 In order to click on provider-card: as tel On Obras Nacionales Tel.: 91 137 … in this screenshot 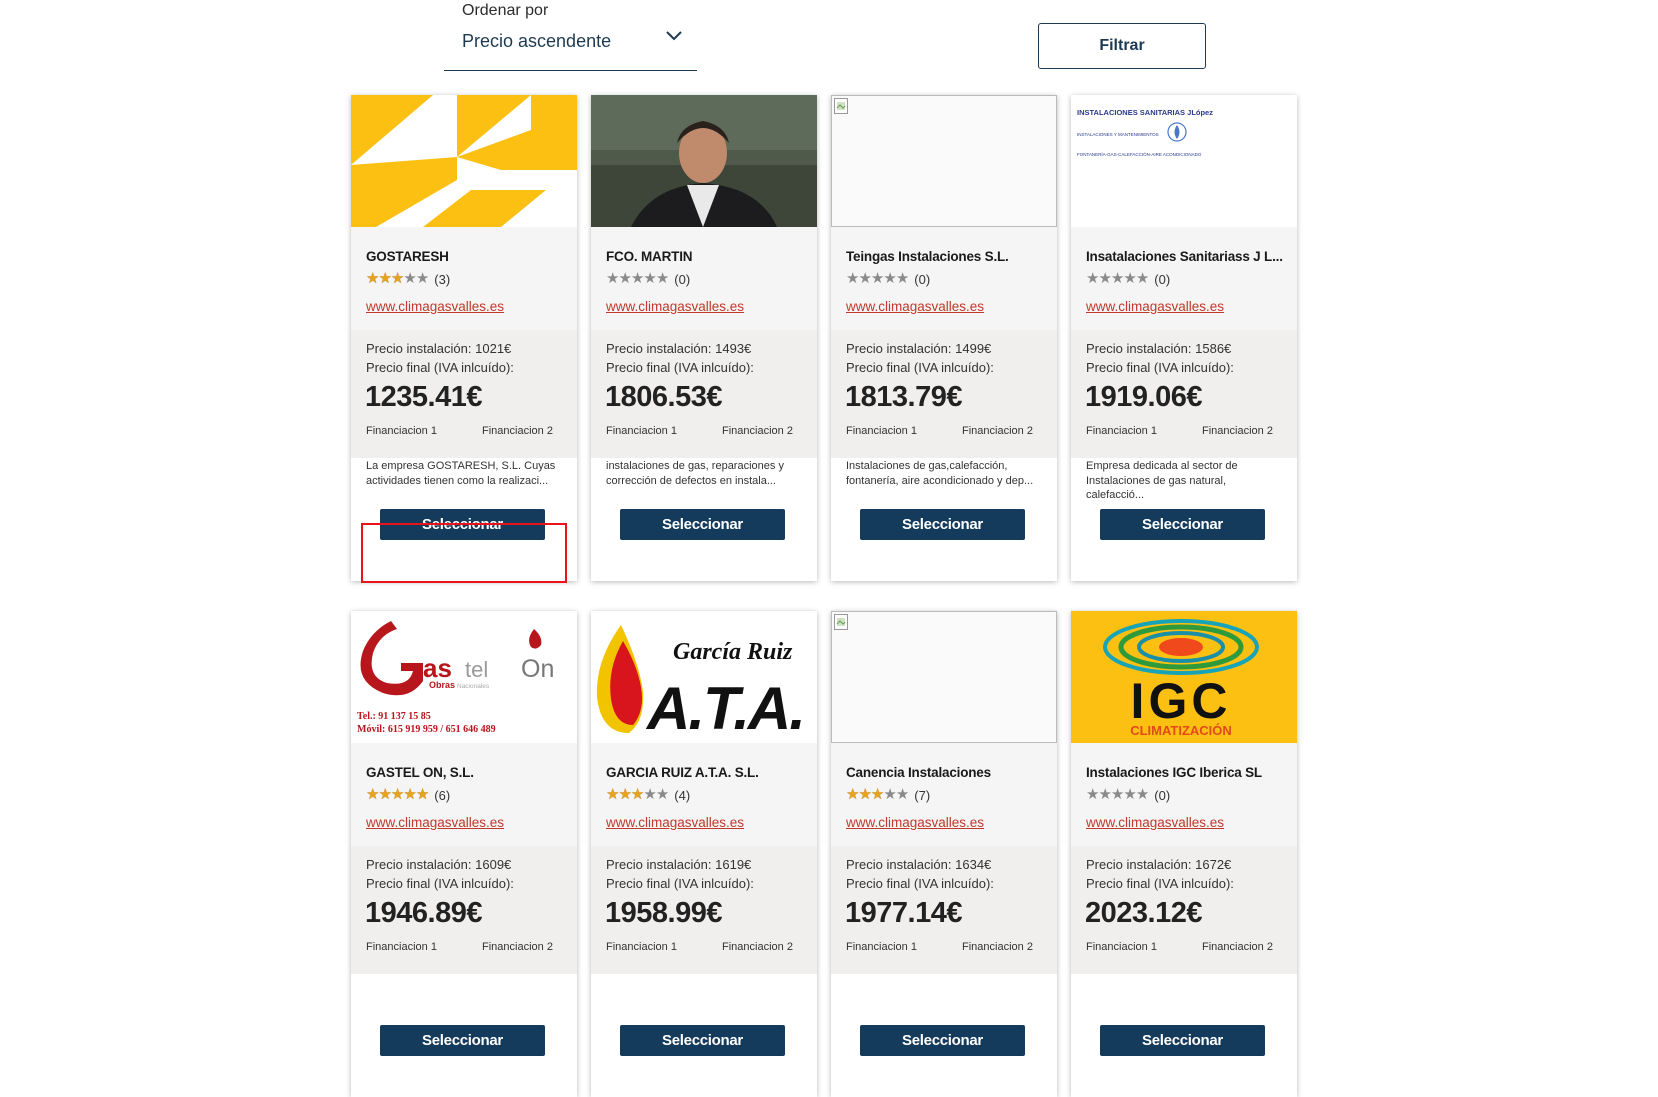, I will do `click(464, 854)`.